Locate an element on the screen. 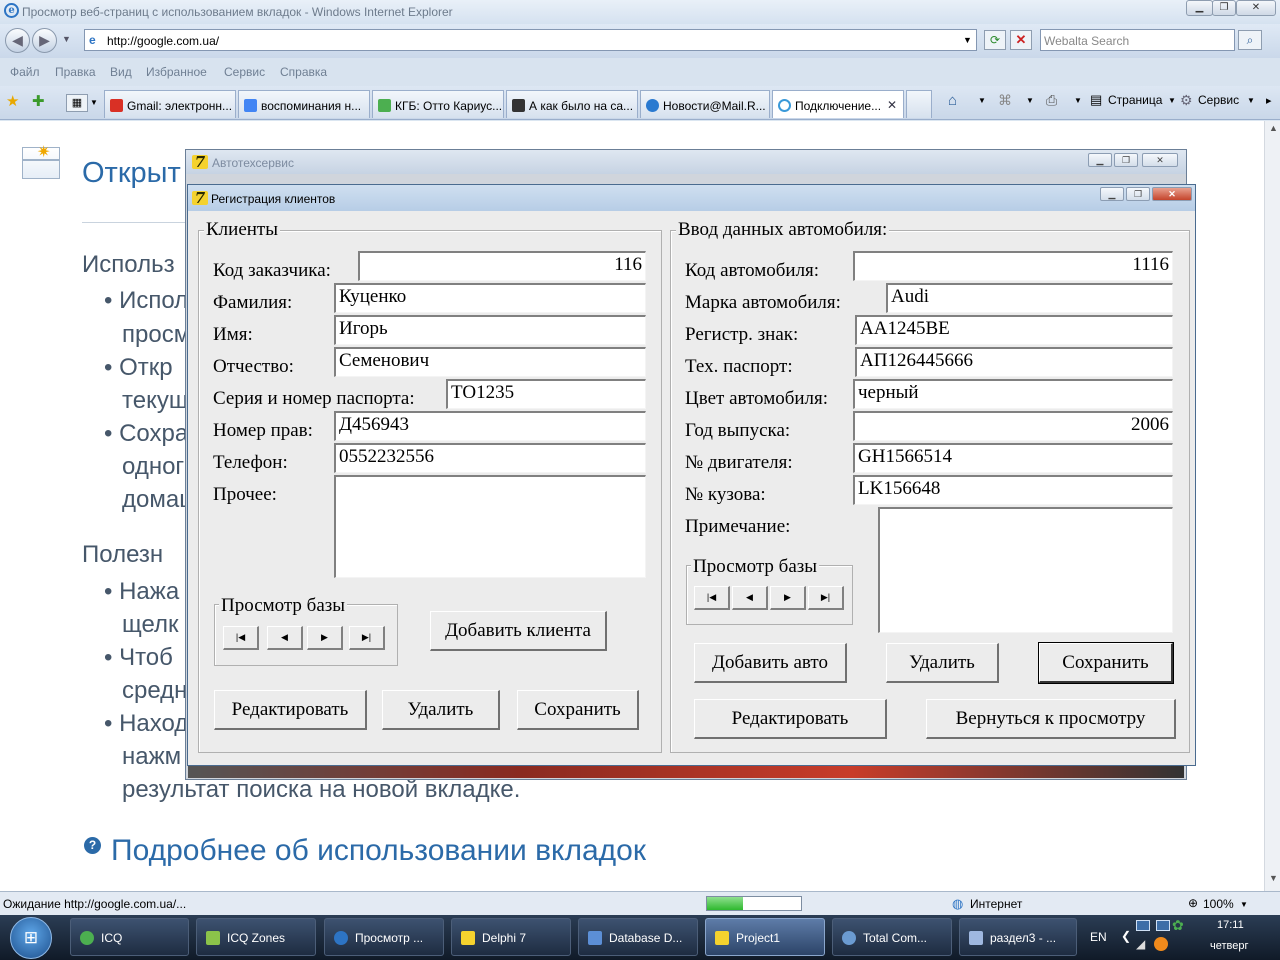 This screenshot has height=960, width=1280. home-icon: ⌂ is located at coordinates (952, 100).